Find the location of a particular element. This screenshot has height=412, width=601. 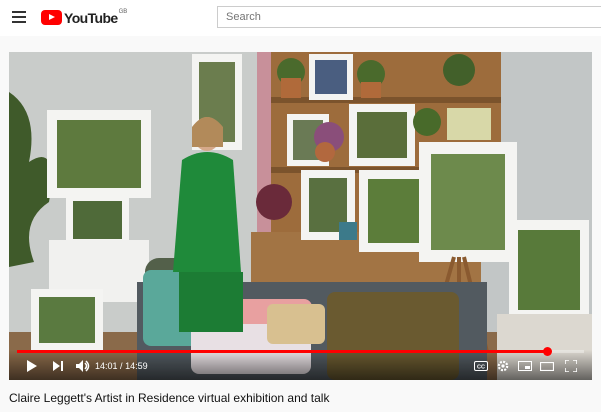

next-icon is located at coordinates (58, 366).